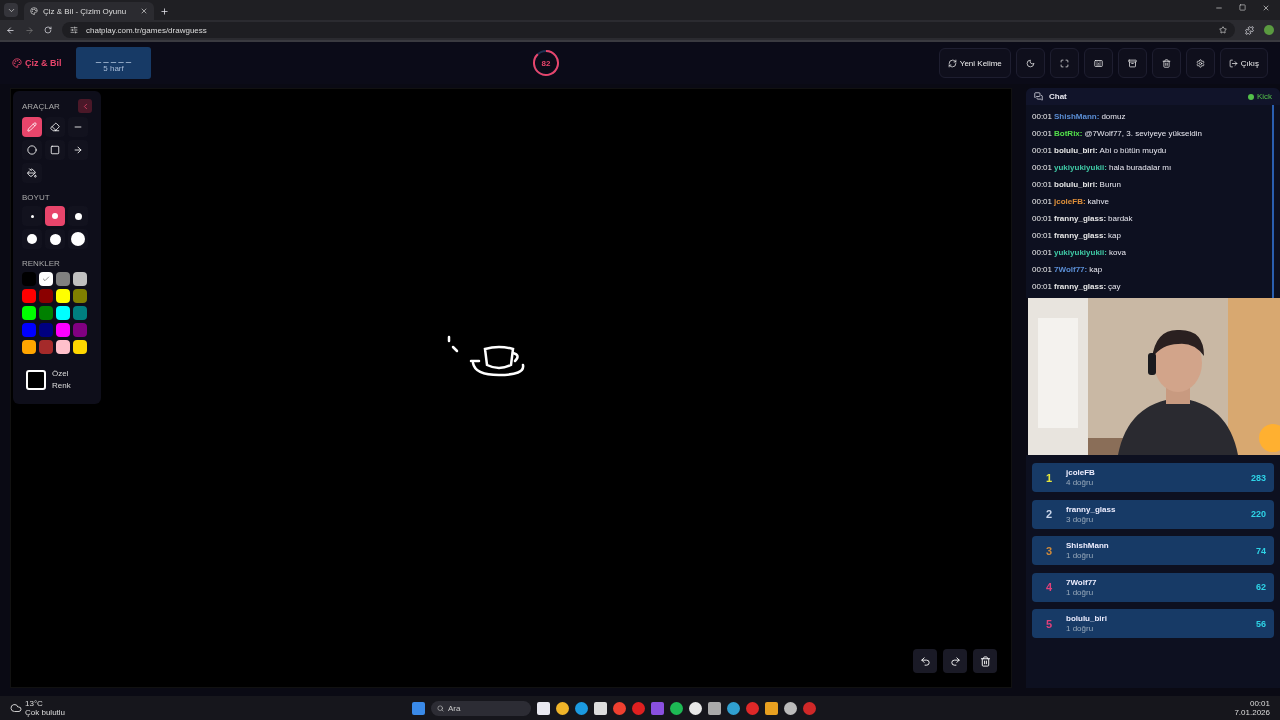  Describe the element at coordinates (113, 58) in the screenshot. I see `word-mask: _ _ _ _ _` at that location.